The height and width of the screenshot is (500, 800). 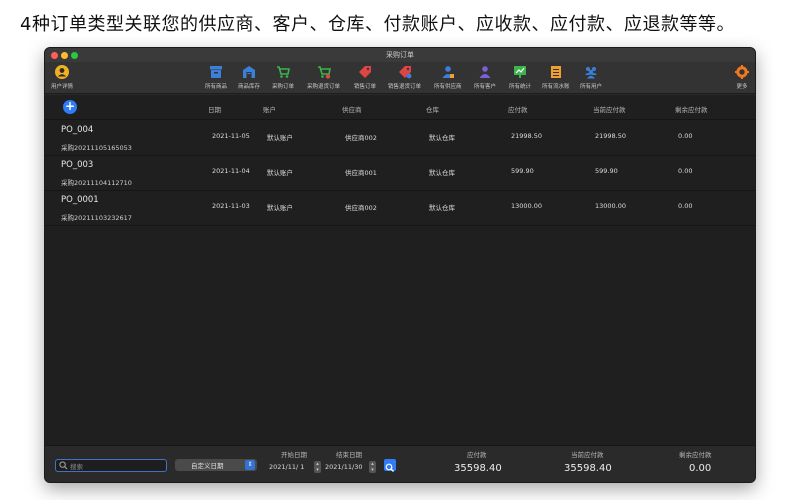 I want to click on end-date-field: 2021/11/30, so click(x=343, y=467).